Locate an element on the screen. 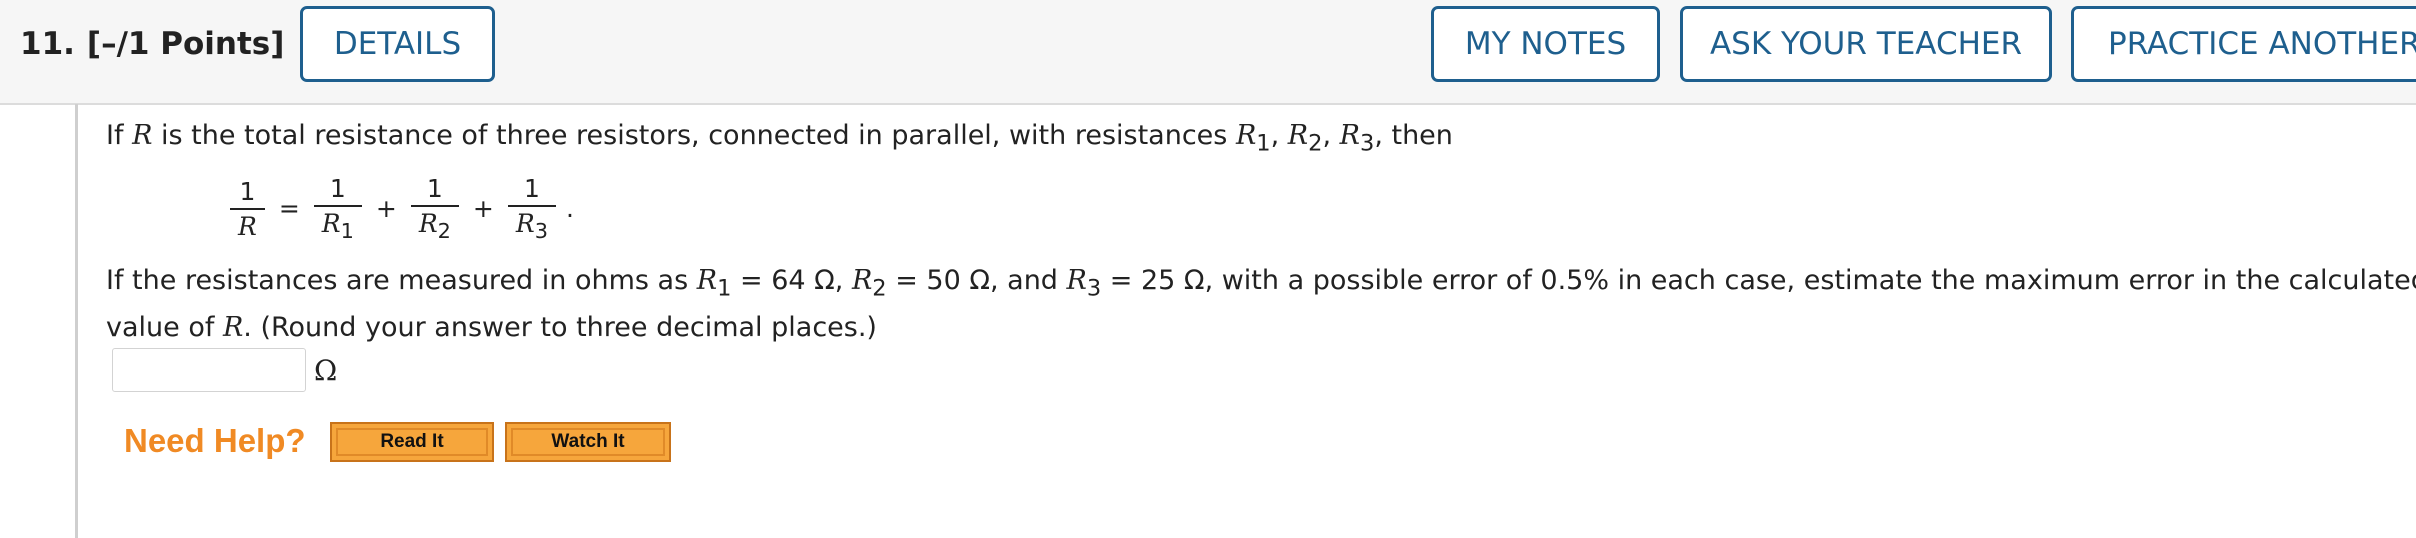  need-help-label: Need Help? is located at coordinates (215, 440).